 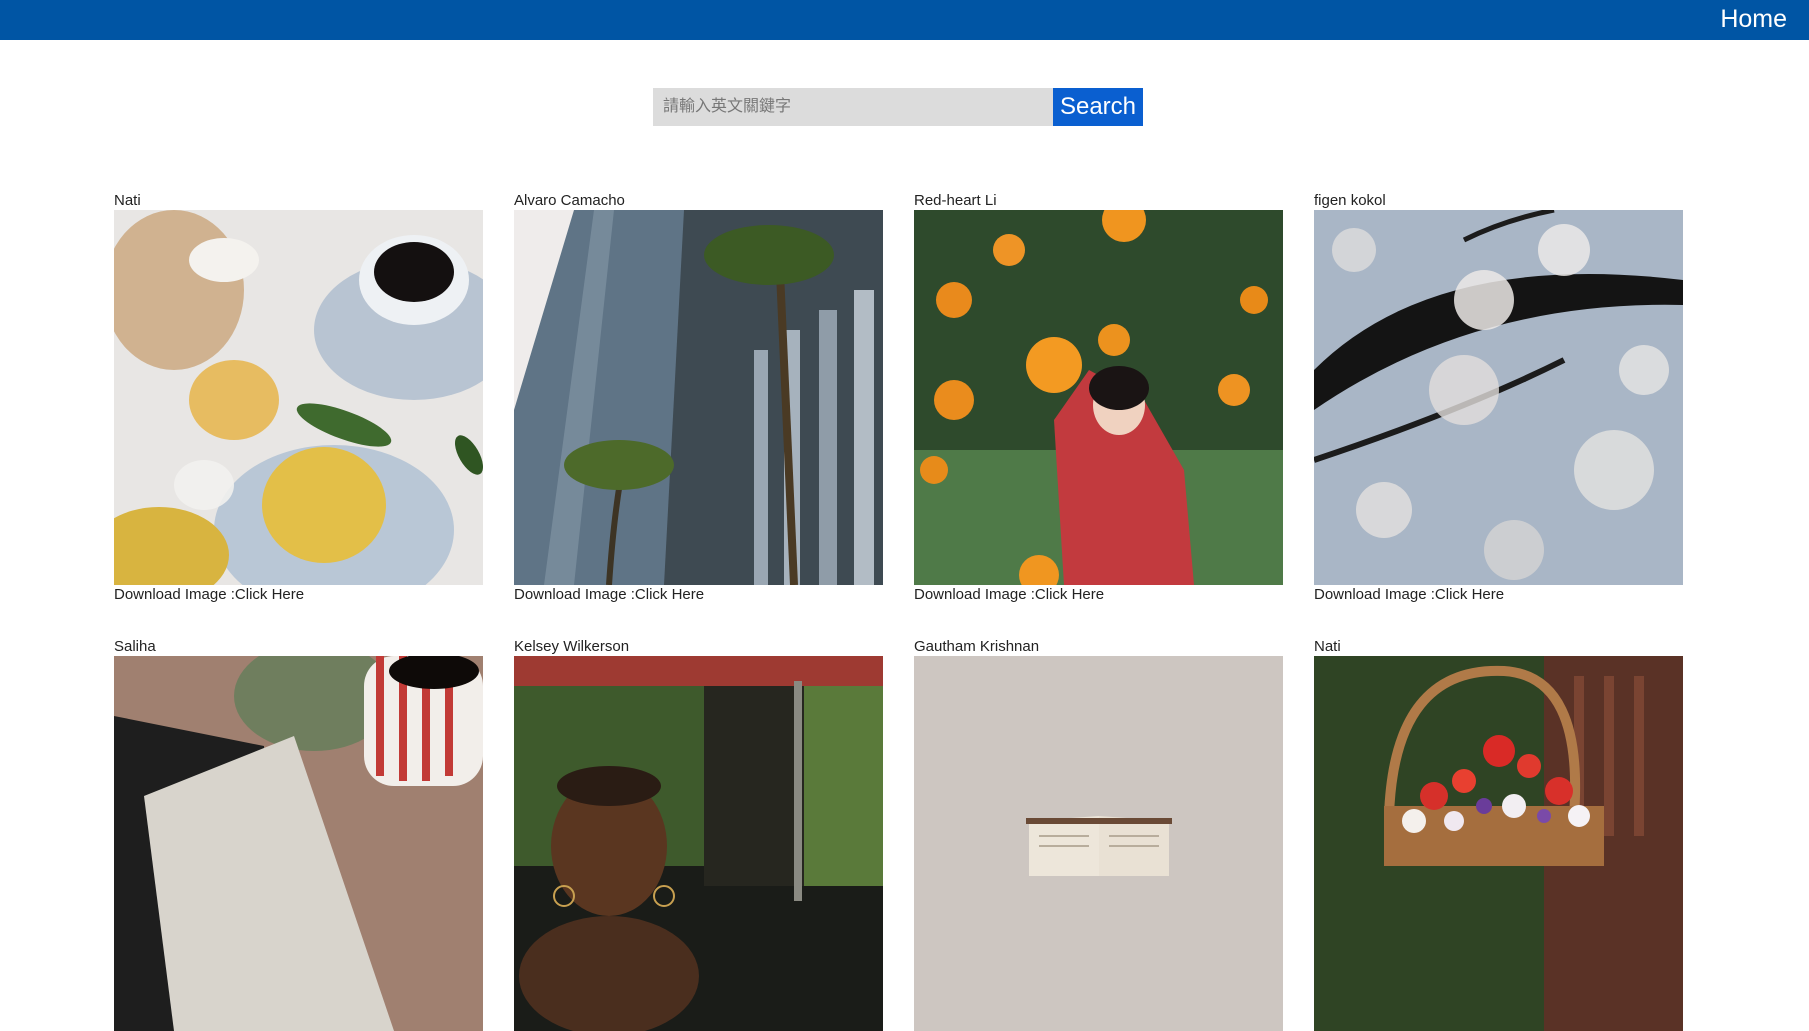 I want to click on search-form: Search, so click(x=898, y=107).